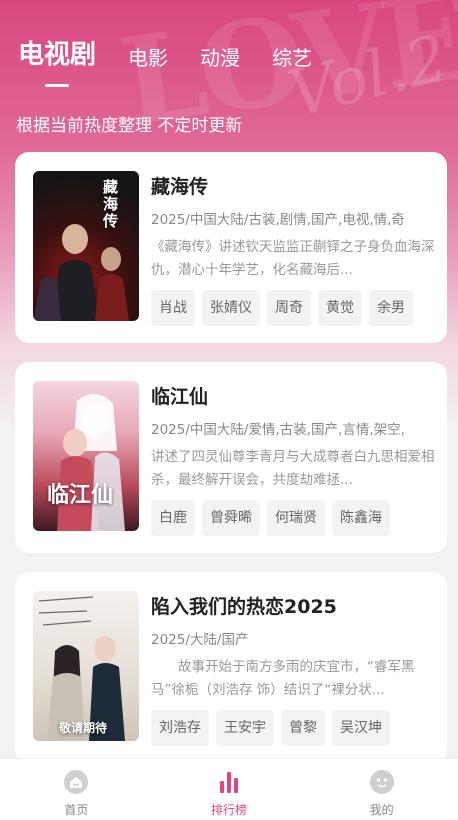 The image size is (458, 820). Describe the element at coordinates (340, 308) in the screenshot. I see `actor-tag: 黄觉` at that location.